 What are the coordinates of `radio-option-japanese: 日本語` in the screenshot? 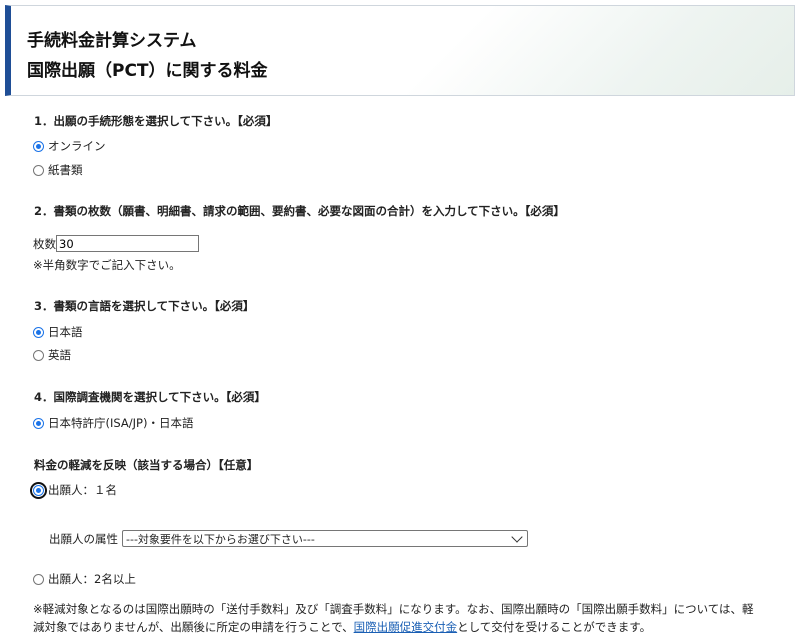 It's located at (58, 332).